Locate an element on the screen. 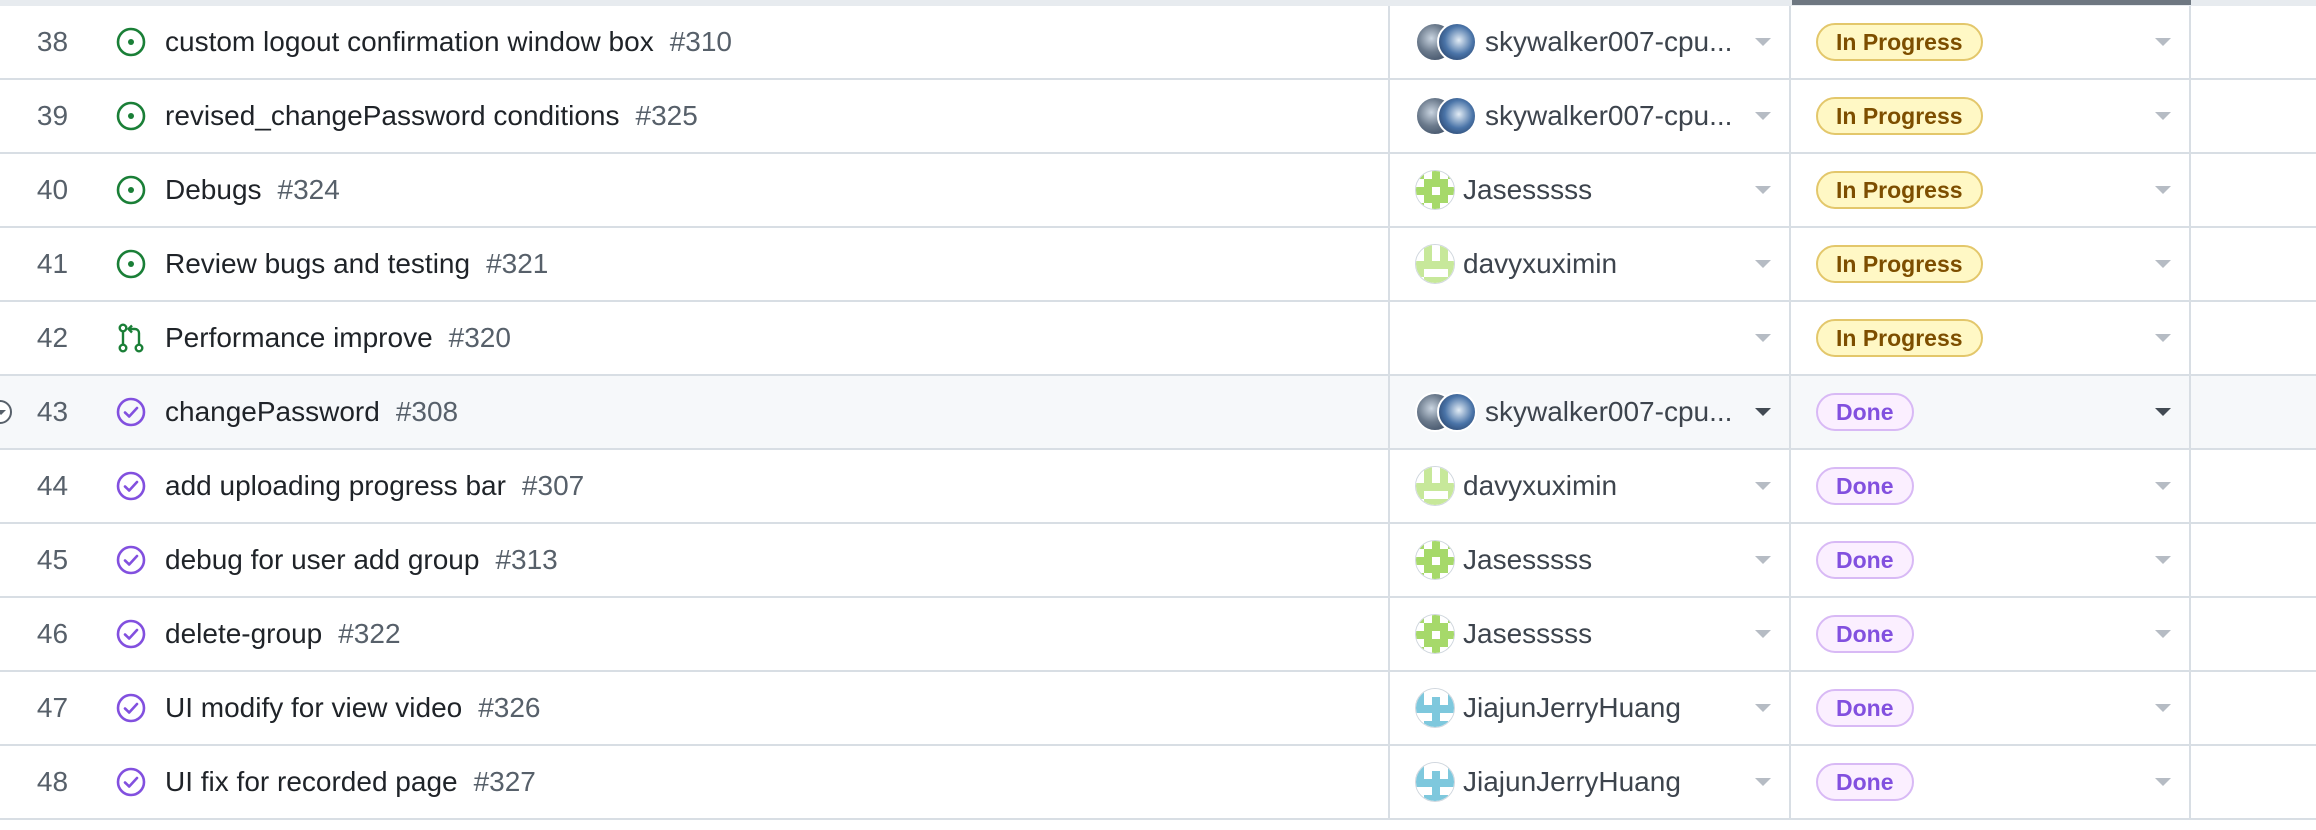 Image resolution: width=2316 pixels, height=830 pixels. item-title: UI modify for view video is located at coordinates (313, 708).